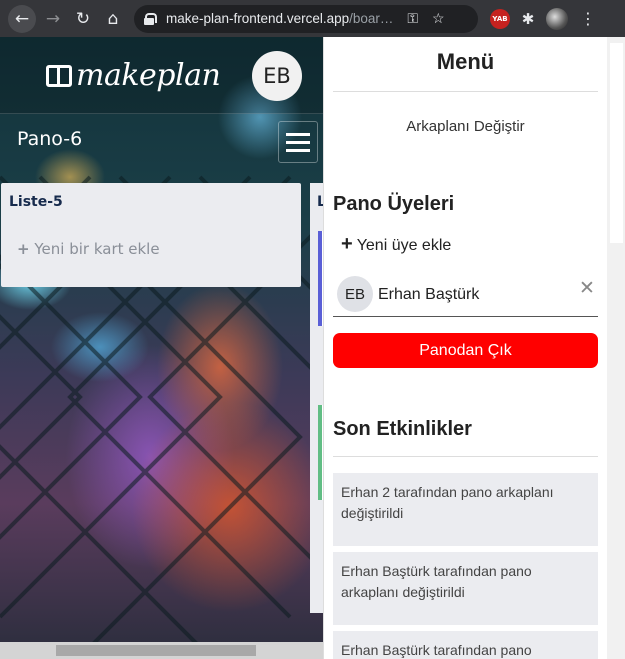 This screenshot has width=625, height=659. I want to click on back-button: ←, so click(22, 18).